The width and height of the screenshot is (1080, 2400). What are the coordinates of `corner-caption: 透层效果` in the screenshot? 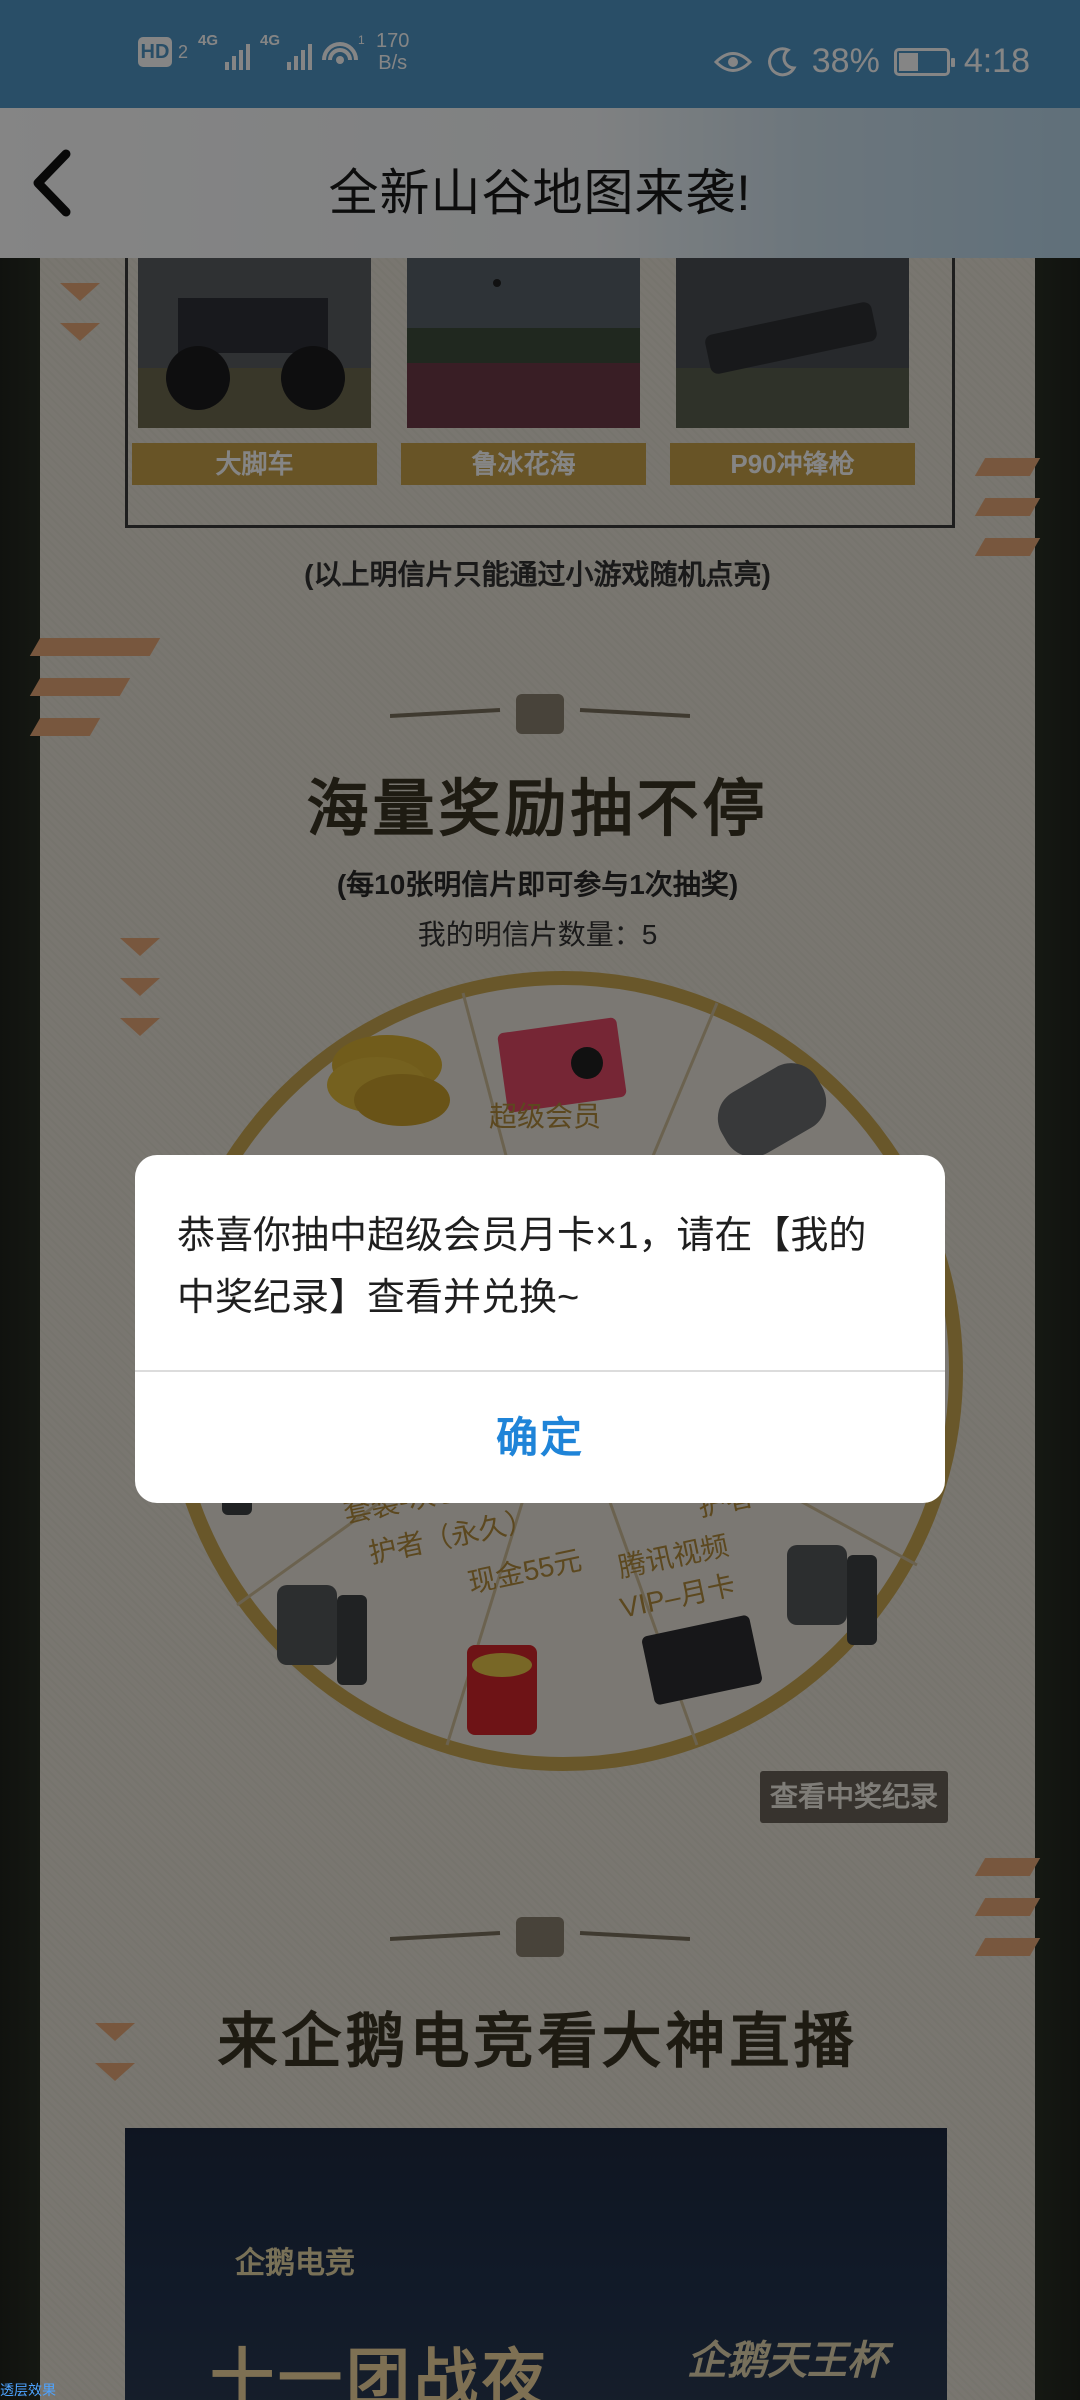 It's located at (28, 2390).